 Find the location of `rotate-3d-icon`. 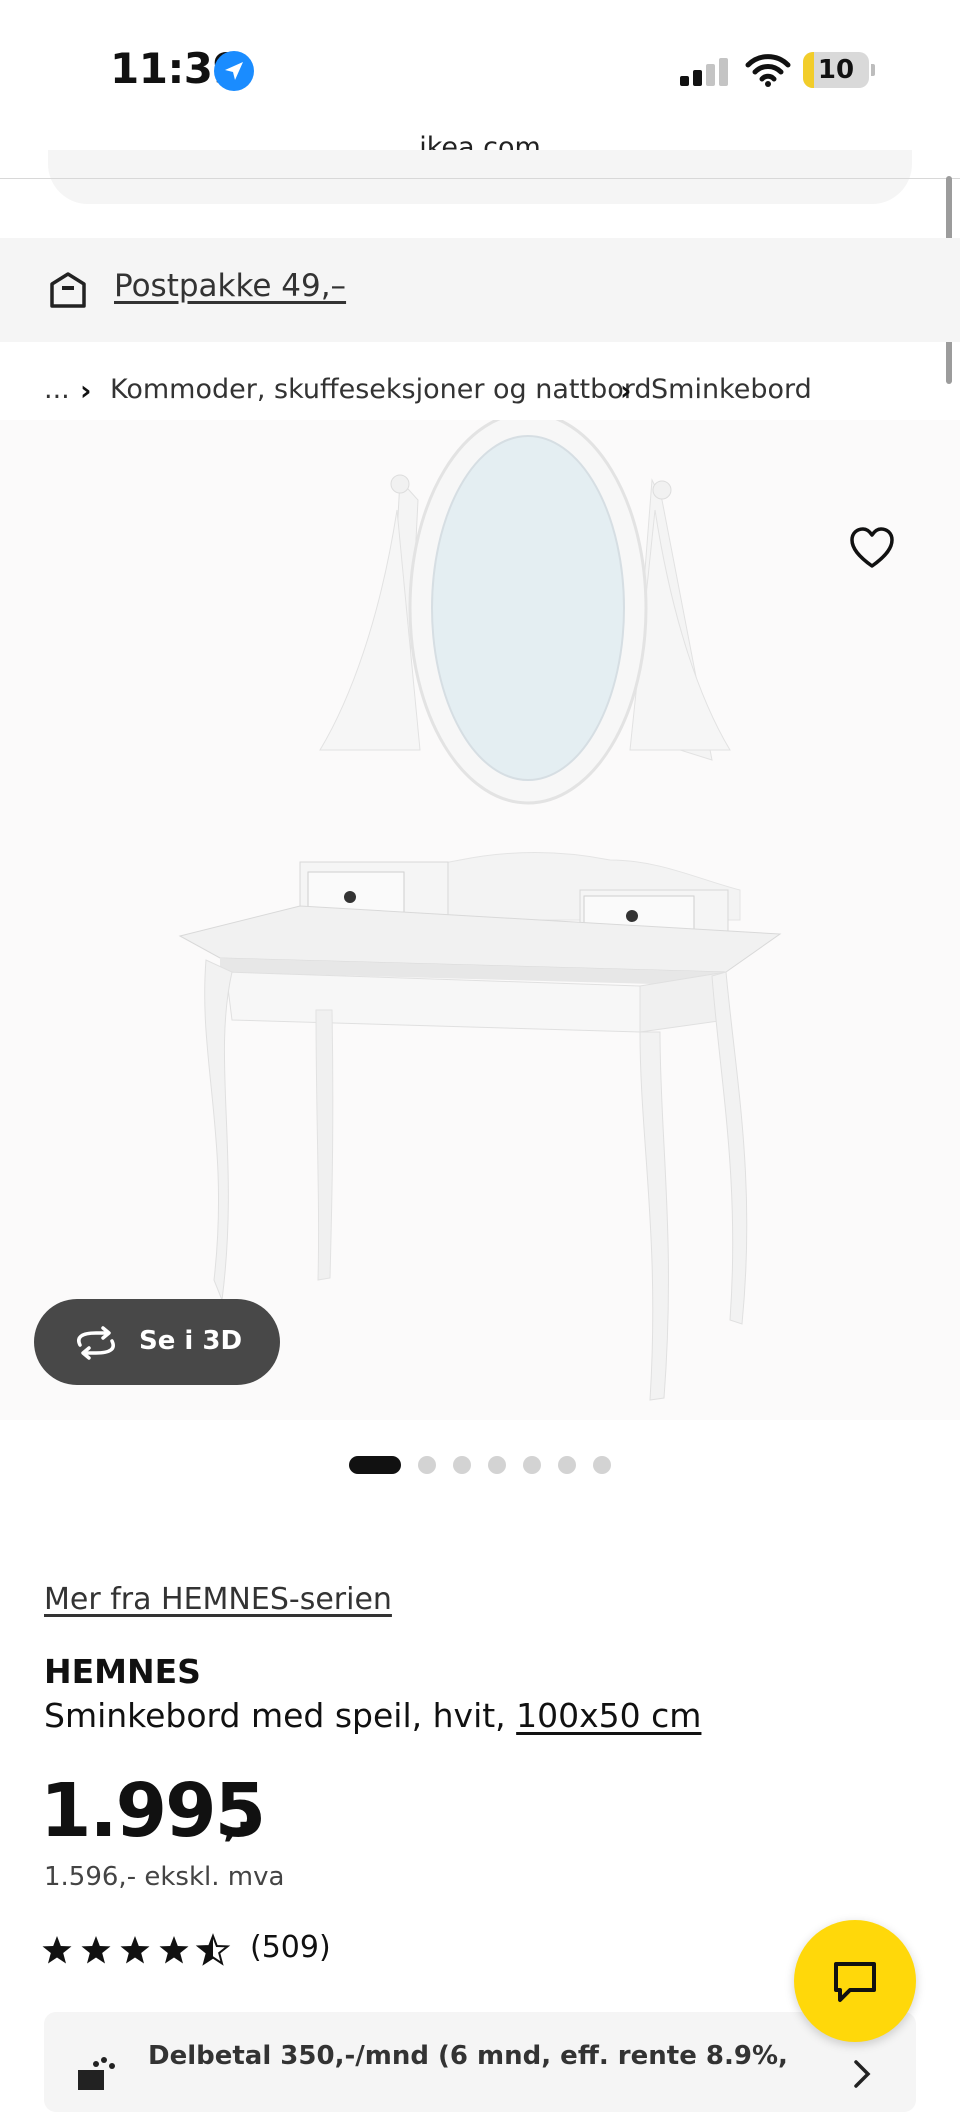

rotate-3d-icon is located at coordinates (96, 1343).